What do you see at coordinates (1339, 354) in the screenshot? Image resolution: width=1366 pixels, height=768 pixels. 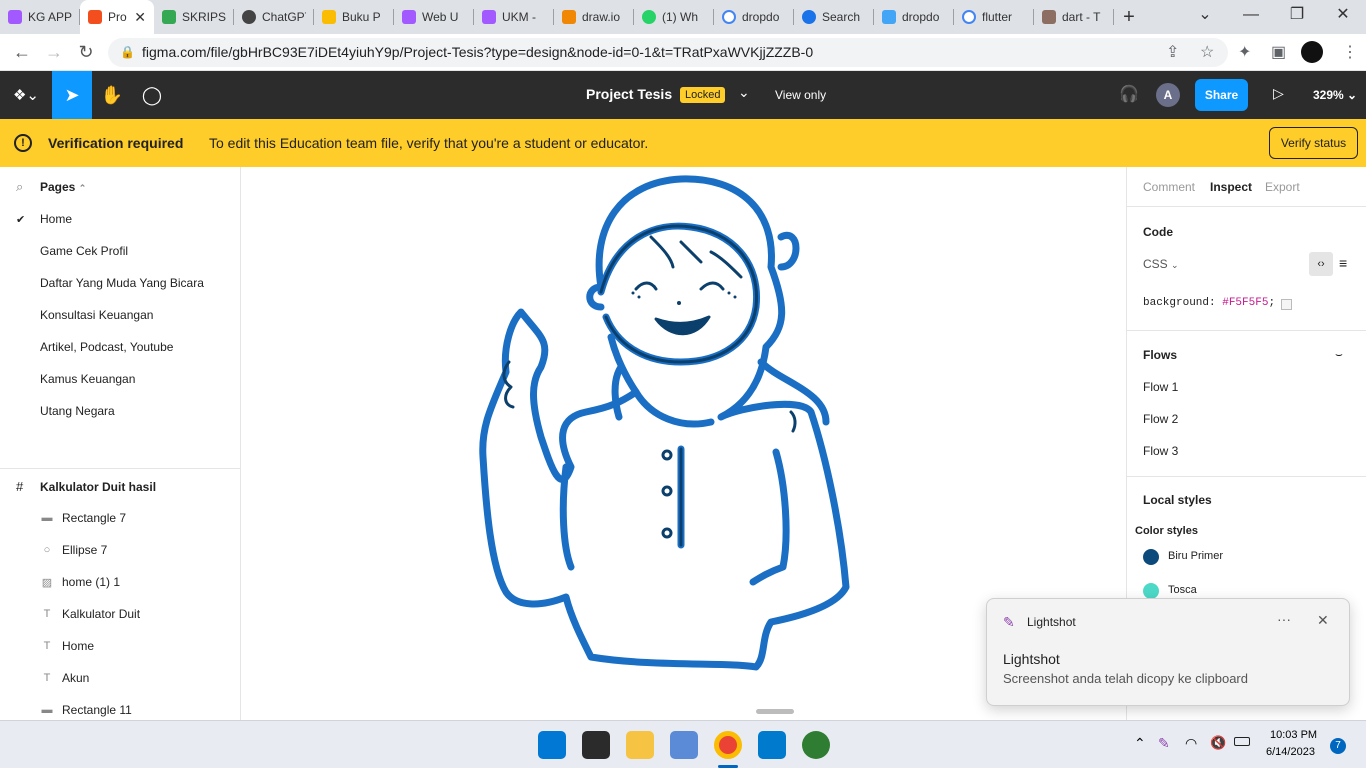 I see `eye-closed-icon: ⌣` at bounding box center [1339, 354].